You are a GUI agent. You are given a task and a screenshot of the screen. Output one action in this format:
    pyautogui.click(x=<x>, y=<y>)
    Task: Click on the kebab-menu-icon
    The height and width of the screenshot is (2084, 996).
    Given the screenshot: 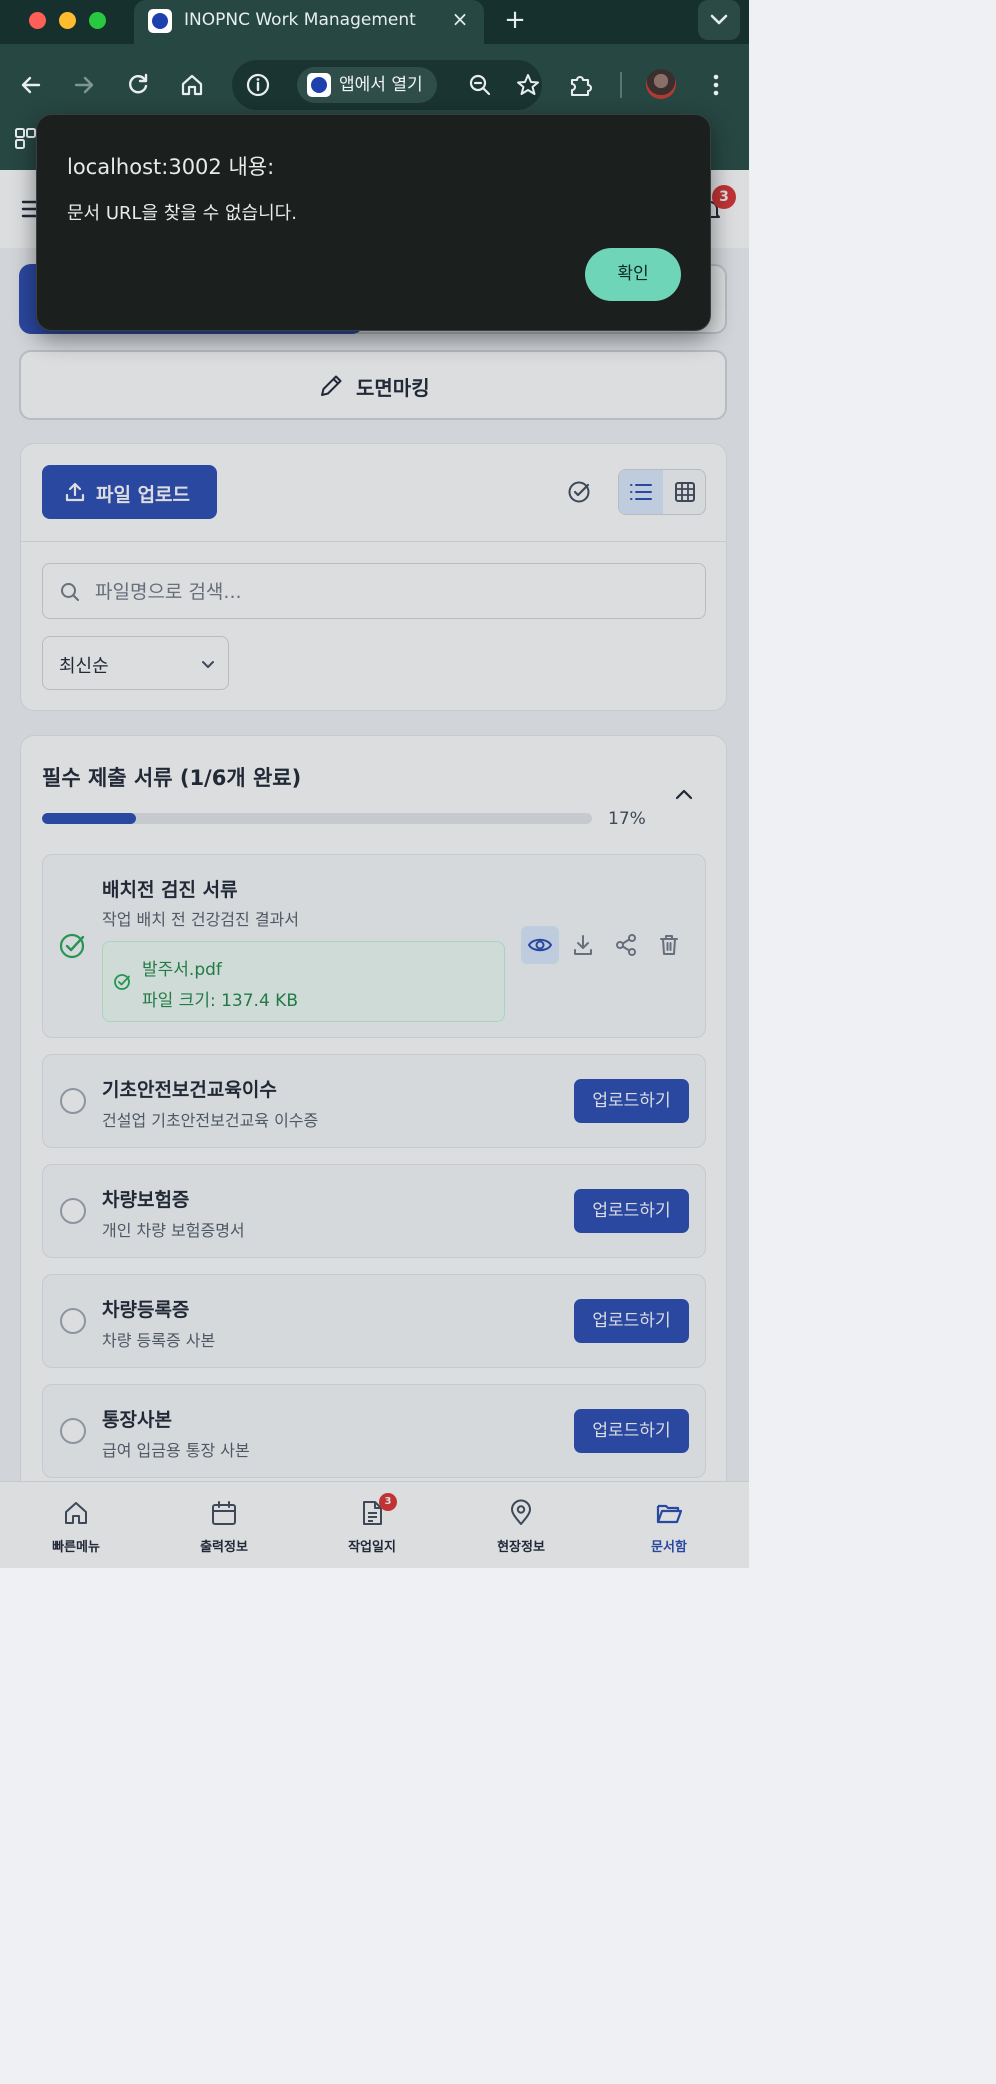 What is the action you would take?
    pyautogui.click(x=716, y=85)
    